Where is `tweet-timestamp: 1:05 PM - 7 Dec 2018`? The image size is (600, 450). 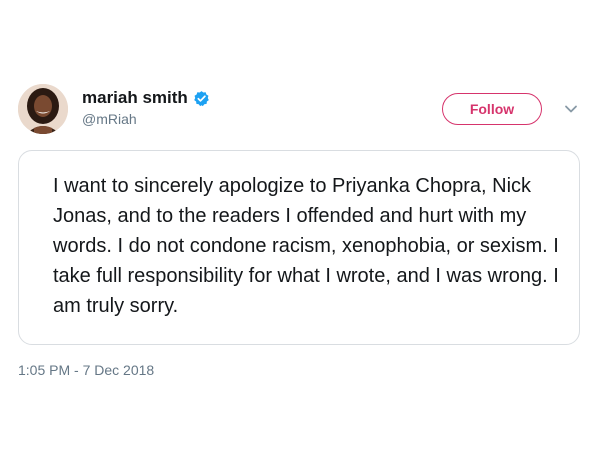 tweet-timestamp: 1:05 PM - 7 Dec 2018 is located at coordinates (86, 370).